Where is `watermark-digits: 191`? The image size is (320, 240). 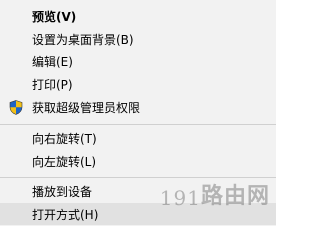
watermark-digits: 191 is located at coordinates (180, 198).